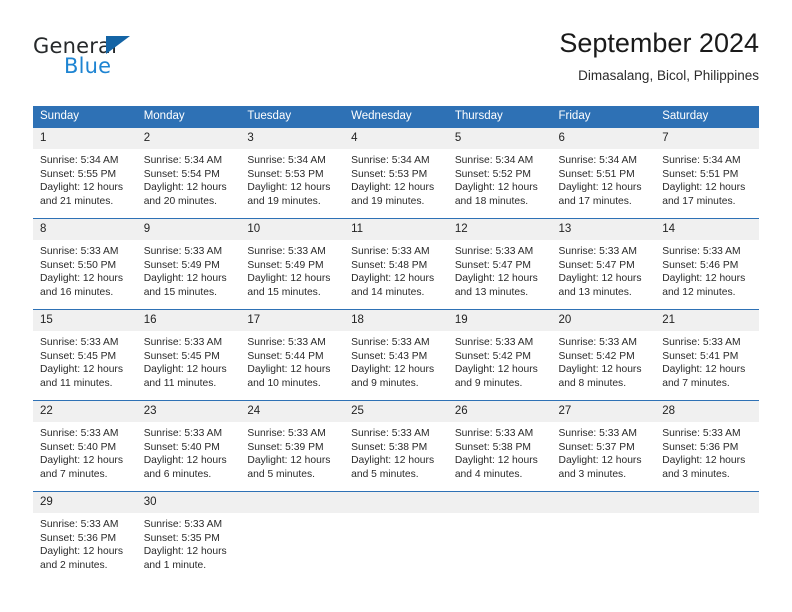 The width and height of the screenshot is (792, 612). I want to click on sunset-time: Sunset: 5:53 PM, so click(285, 174).